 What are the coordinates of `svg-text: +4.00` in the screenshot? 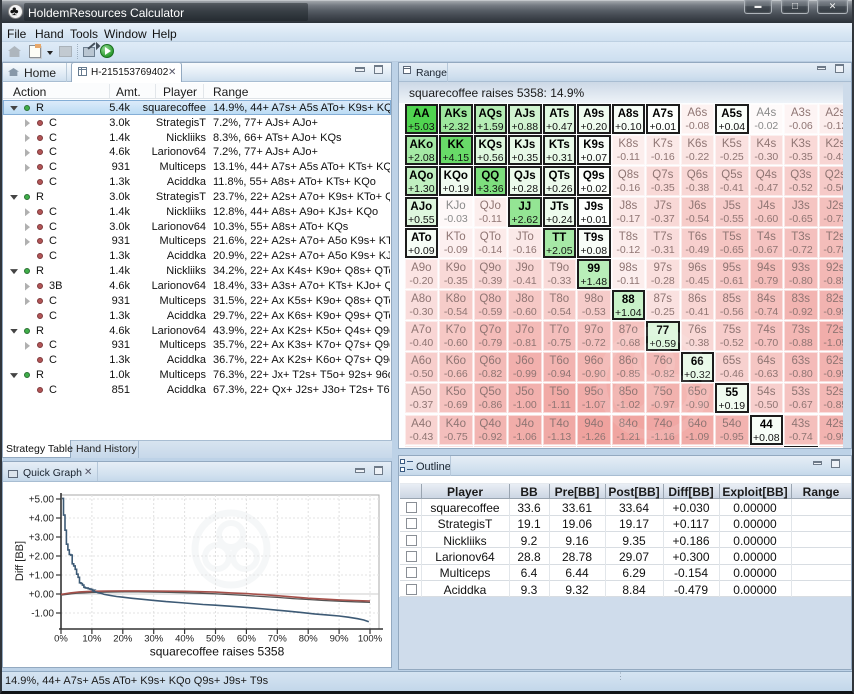 It's located at (42, 519).